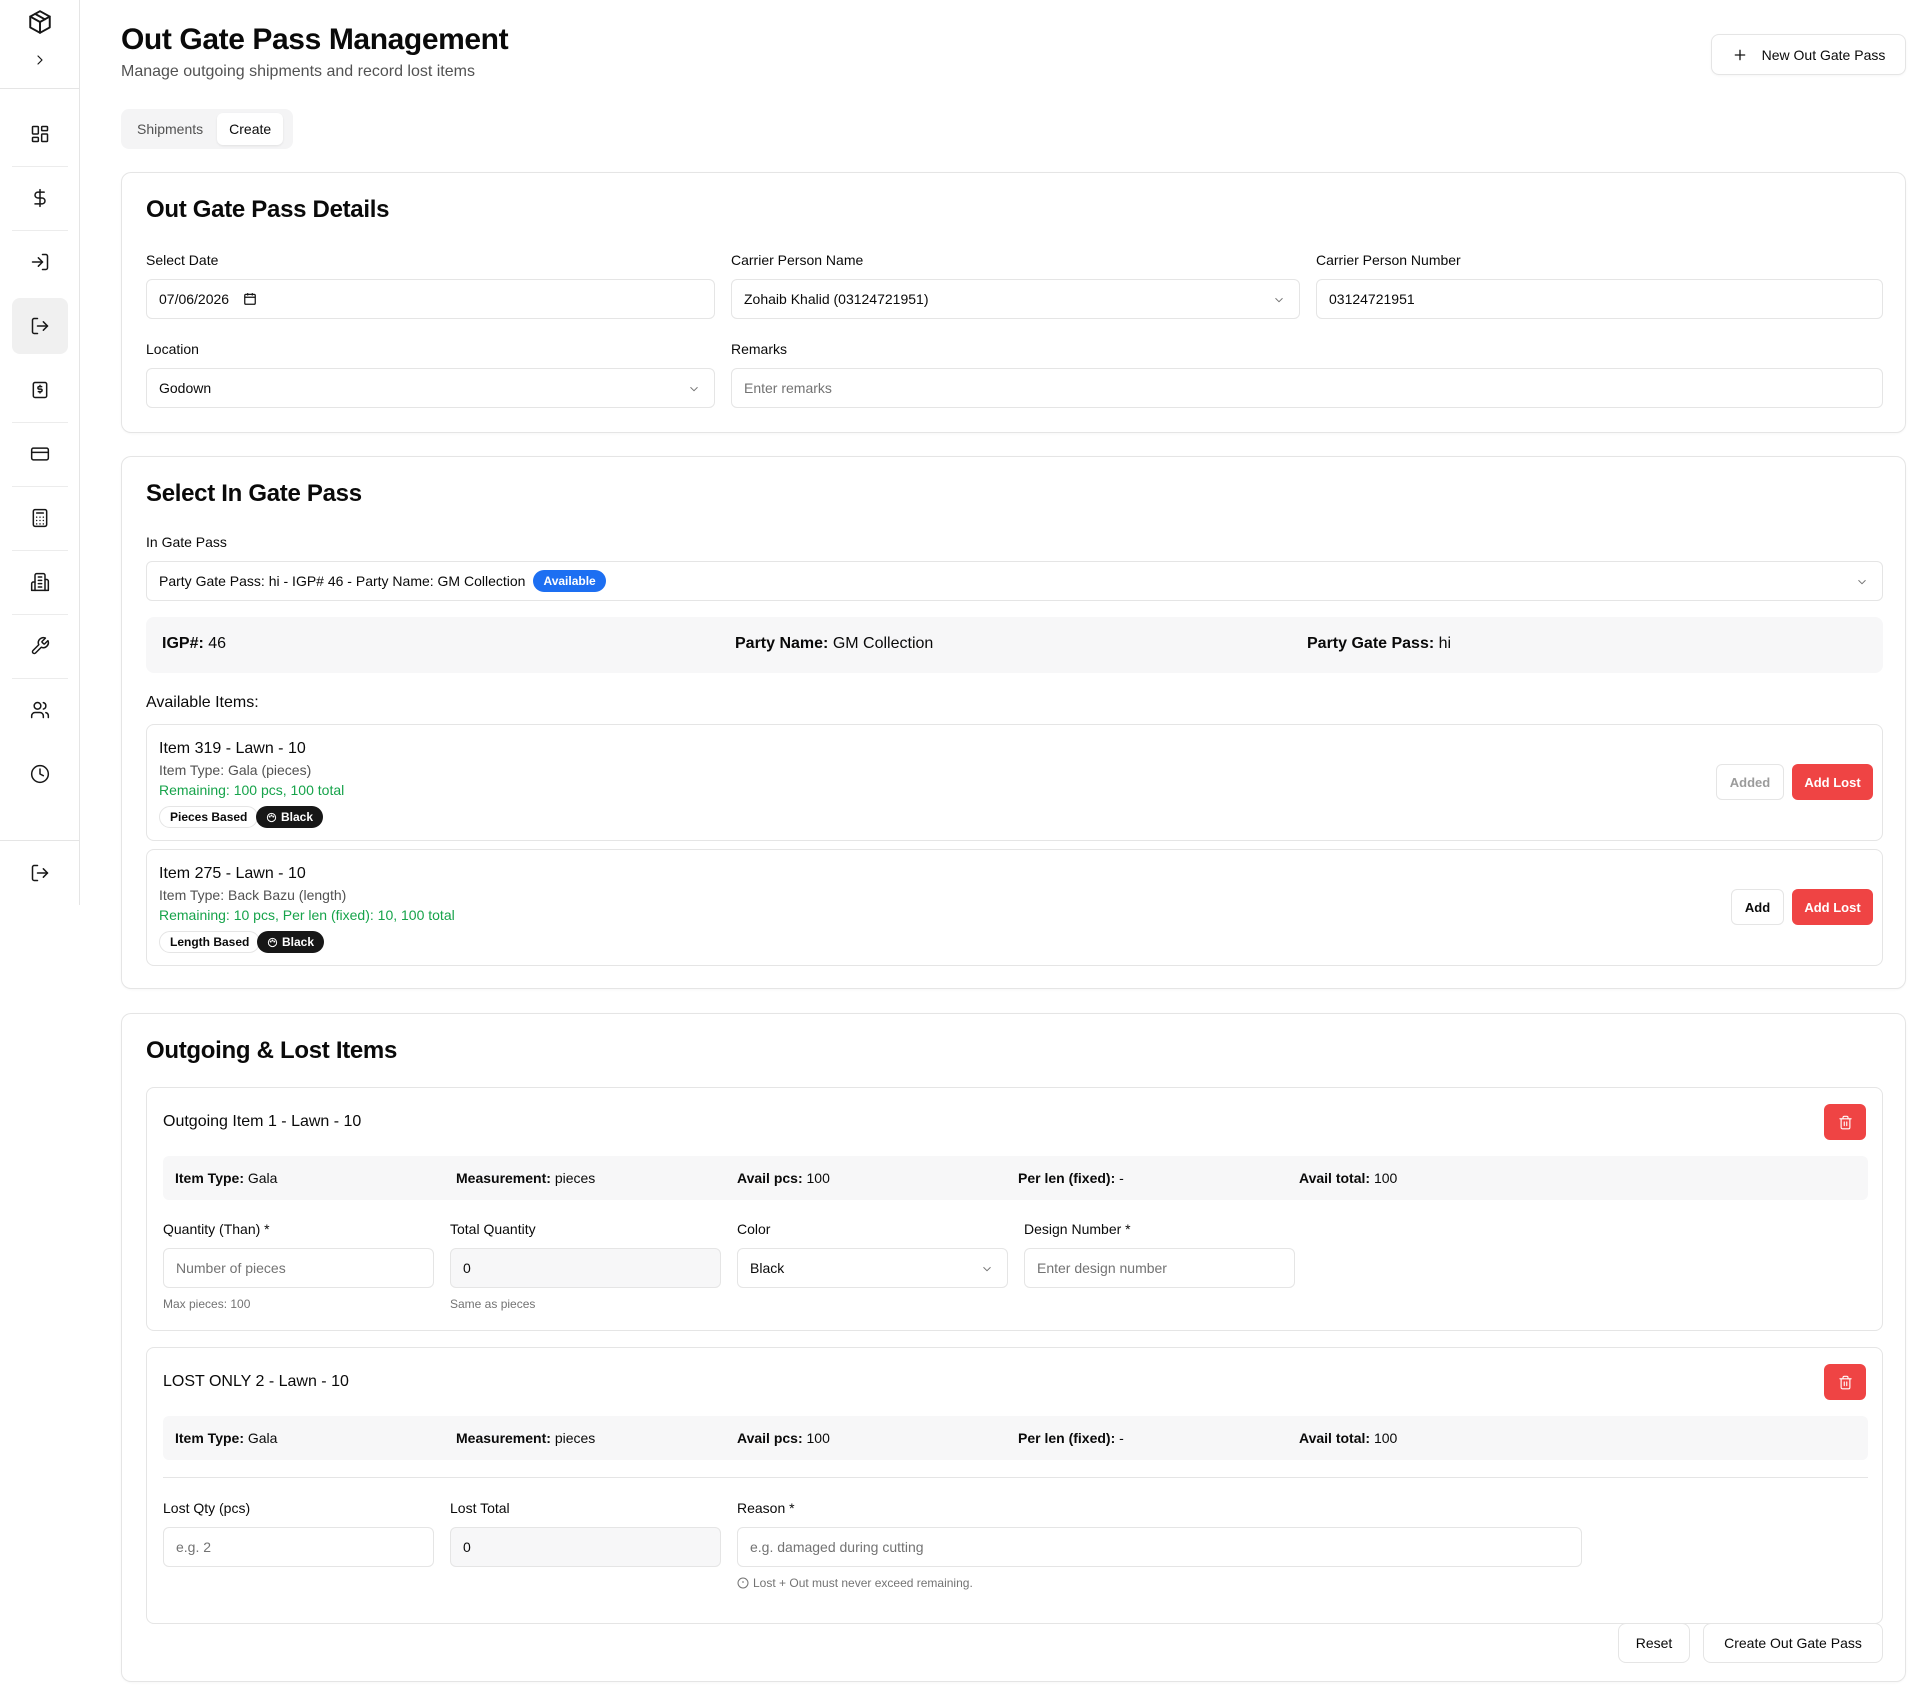 The height and width of the screenshot is (1695, 1920). I want to click on sidebar-item-buildings, so click(40, 582).